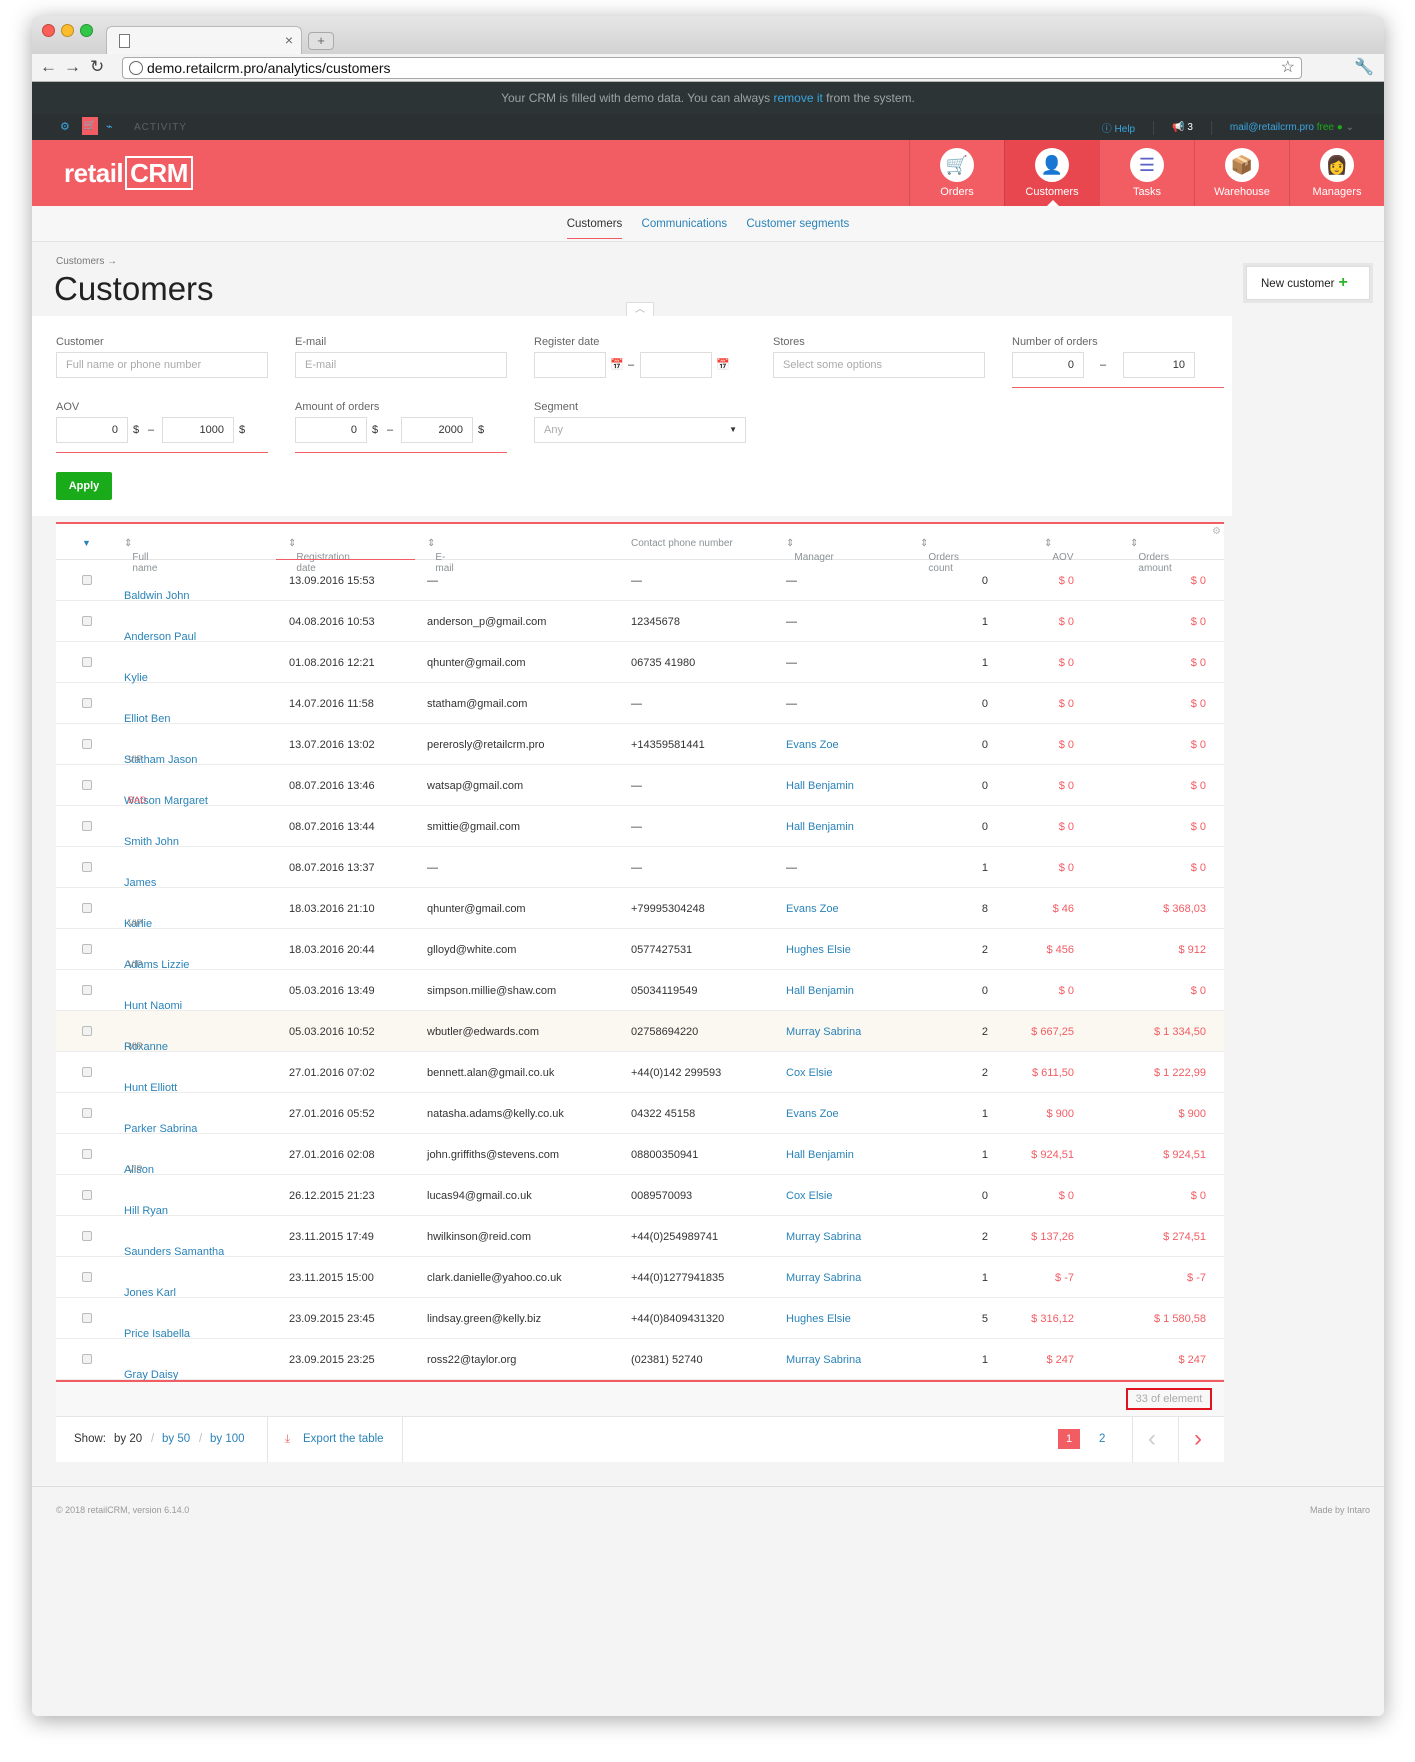 This screenshot has height=1762, width=1415. I want to click on stores-select: Select some options, so click(879, 365).